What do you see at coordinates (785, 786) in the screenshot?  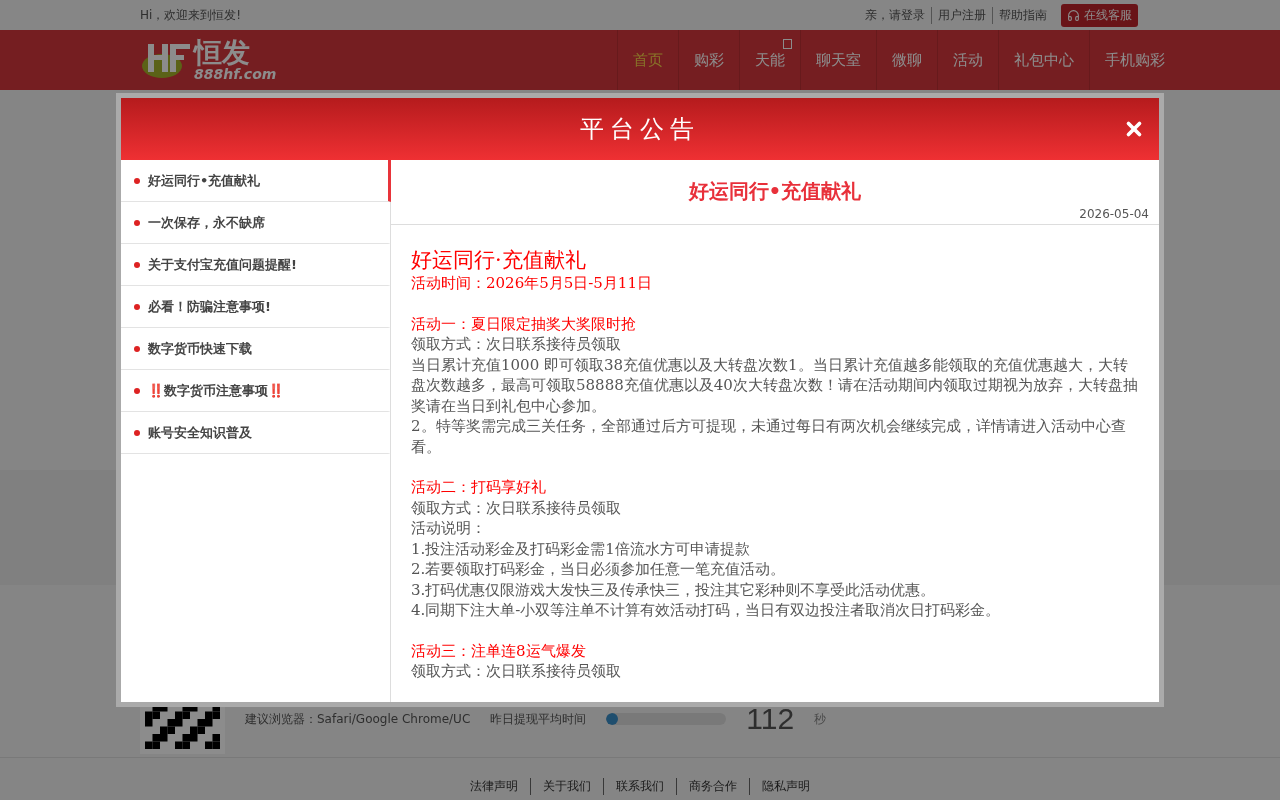 I see `footer-link: 隐私声明` at bounding box center [785, 786].